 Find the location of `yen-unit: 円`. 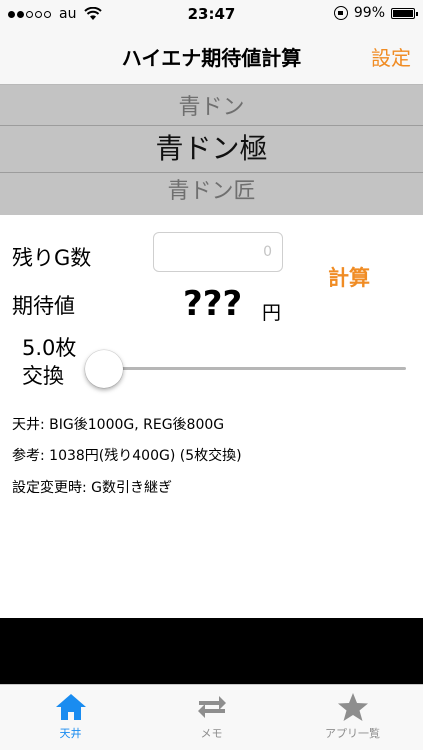

yen-unit: 円 is located at coordinates (272, 313).